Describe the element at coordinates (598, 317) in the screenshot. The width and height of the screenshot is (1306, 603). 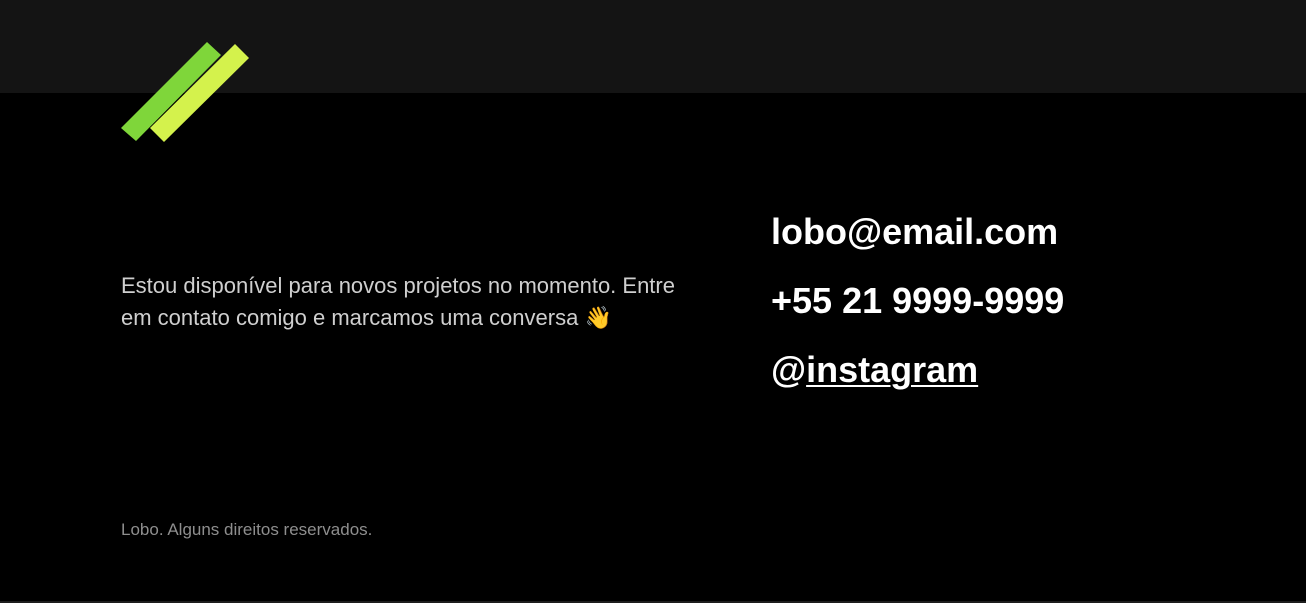
I see `waving-hand-icon: 👋` at that location.